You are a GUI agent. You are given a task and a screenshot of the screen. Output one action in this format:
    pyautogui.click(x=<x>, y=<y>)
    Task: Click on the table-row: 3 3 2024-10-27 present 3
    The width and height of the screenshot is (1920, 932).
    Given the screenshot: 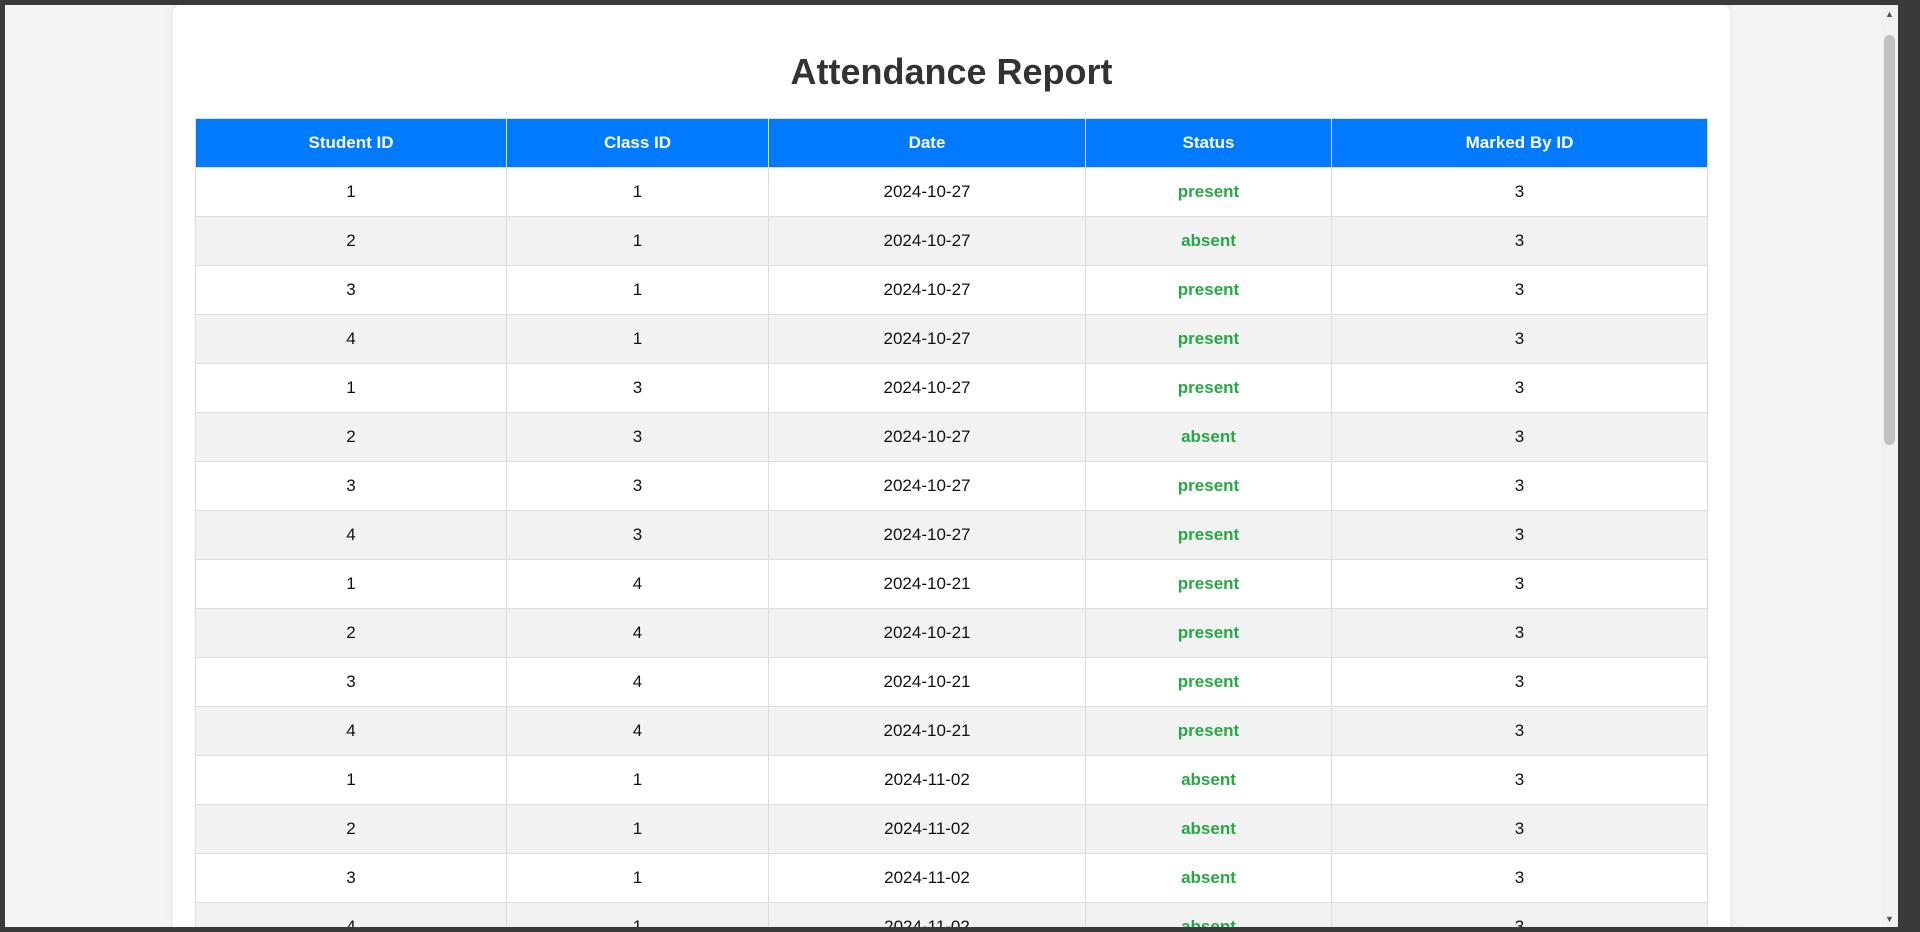 What is the action you would take?
    pyautogui.click(x=951, y=486)
    